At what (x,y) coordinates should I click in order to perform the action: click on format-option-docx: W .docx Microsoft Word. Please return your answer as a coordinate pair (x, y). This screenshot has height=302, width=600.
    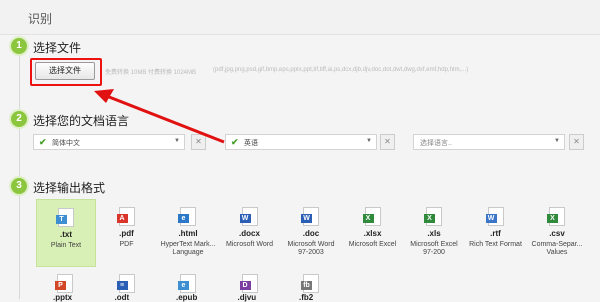
    Looking at the image, I should click on (250, 232).